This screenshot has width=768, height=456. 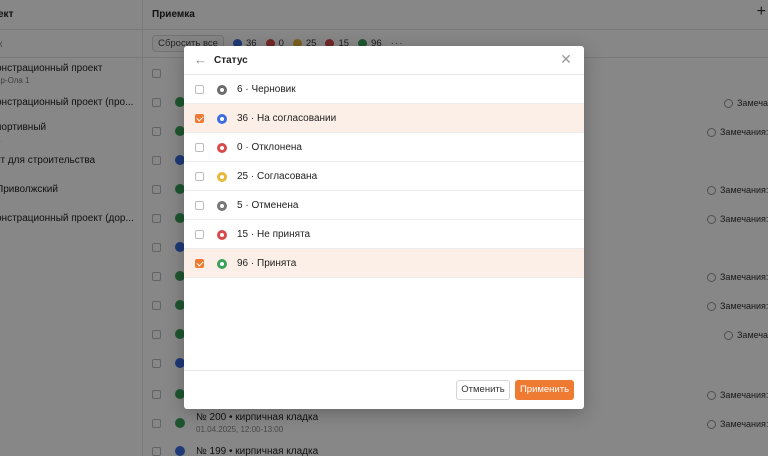 I want to click on option-label: 6 · Черновик, so click(x=266, y=89).